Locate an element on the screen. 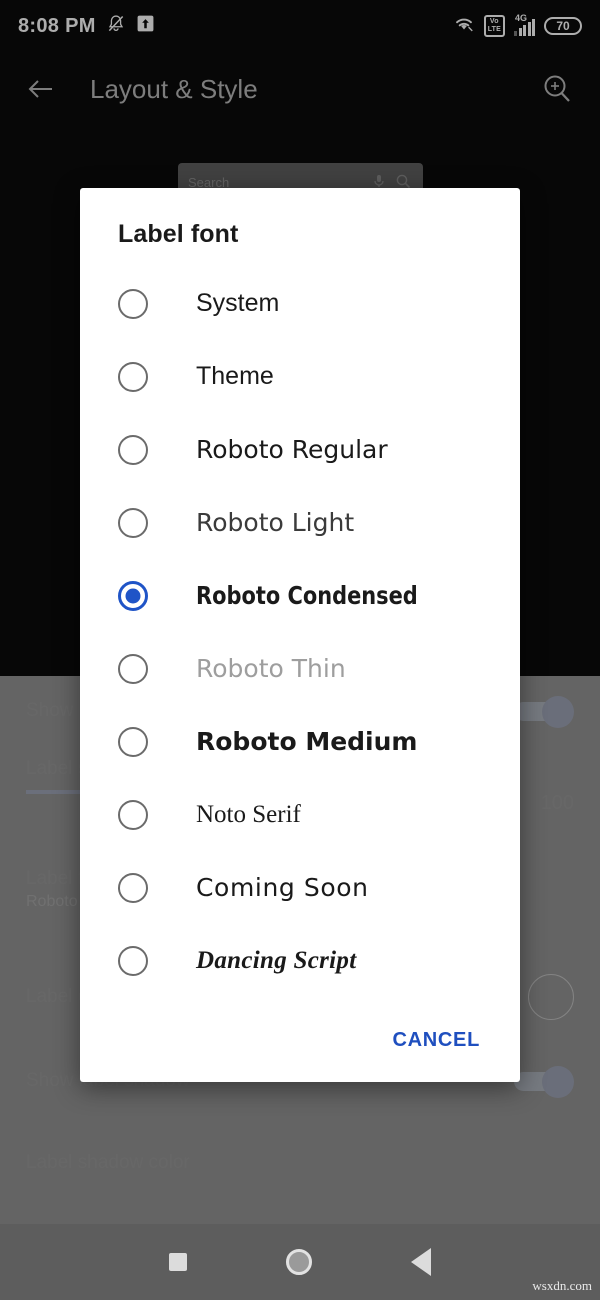  radio-option-label: System is located at coordinates (238, 303).